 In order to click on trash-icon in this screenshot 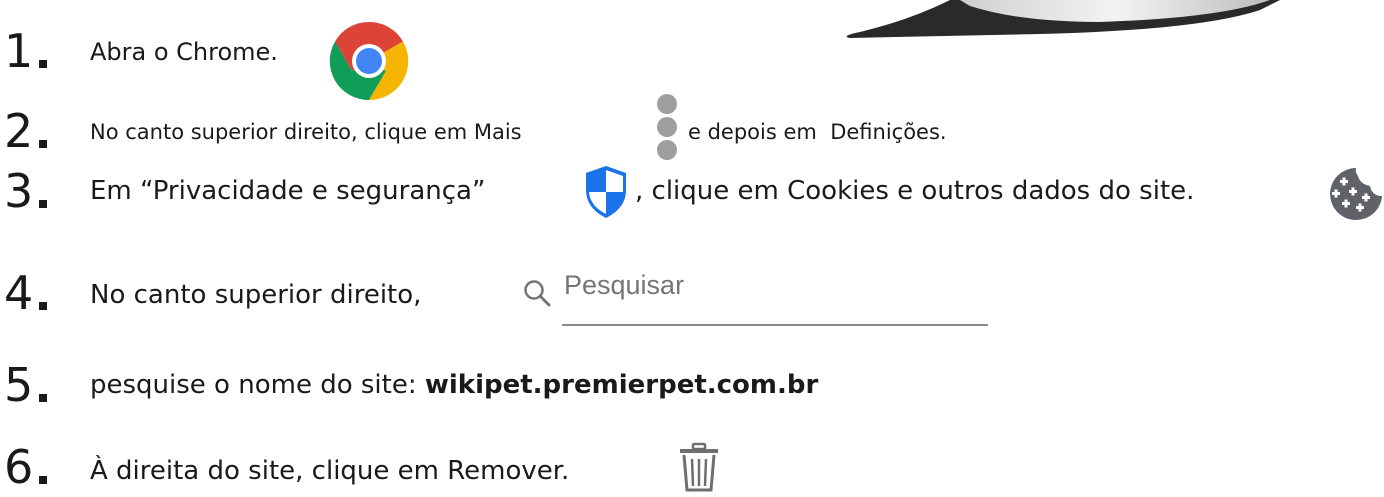, I will do `click(699, 467)`.